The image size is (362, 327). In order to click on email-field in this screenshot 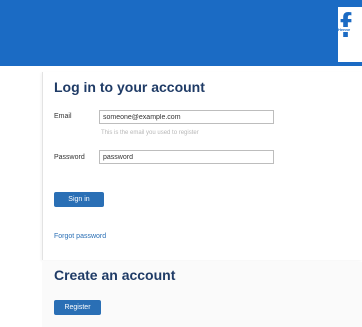, I will do `click(186, 117)`.